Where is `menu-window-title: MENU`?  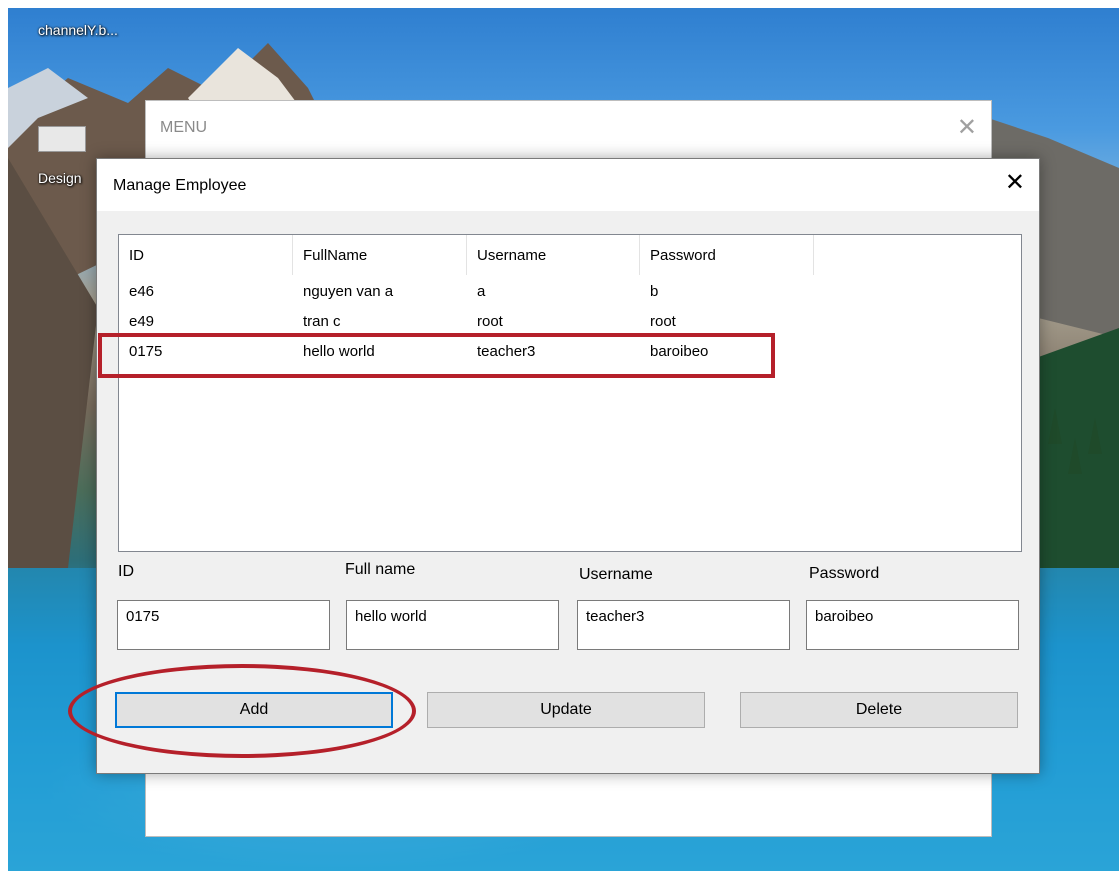 menu-window-title: MENU is located at coordinates (184, 127).